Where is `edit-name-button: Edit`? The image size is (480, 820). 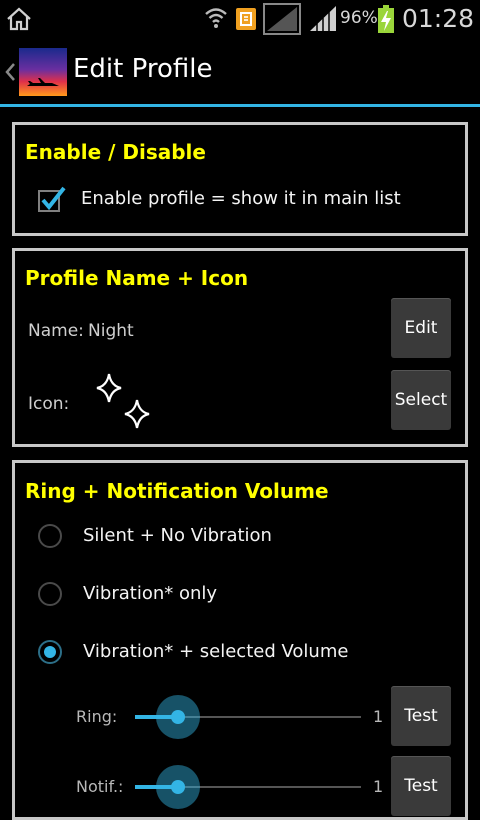
edit-name-button: Edit is located at coordinates (421, 328).